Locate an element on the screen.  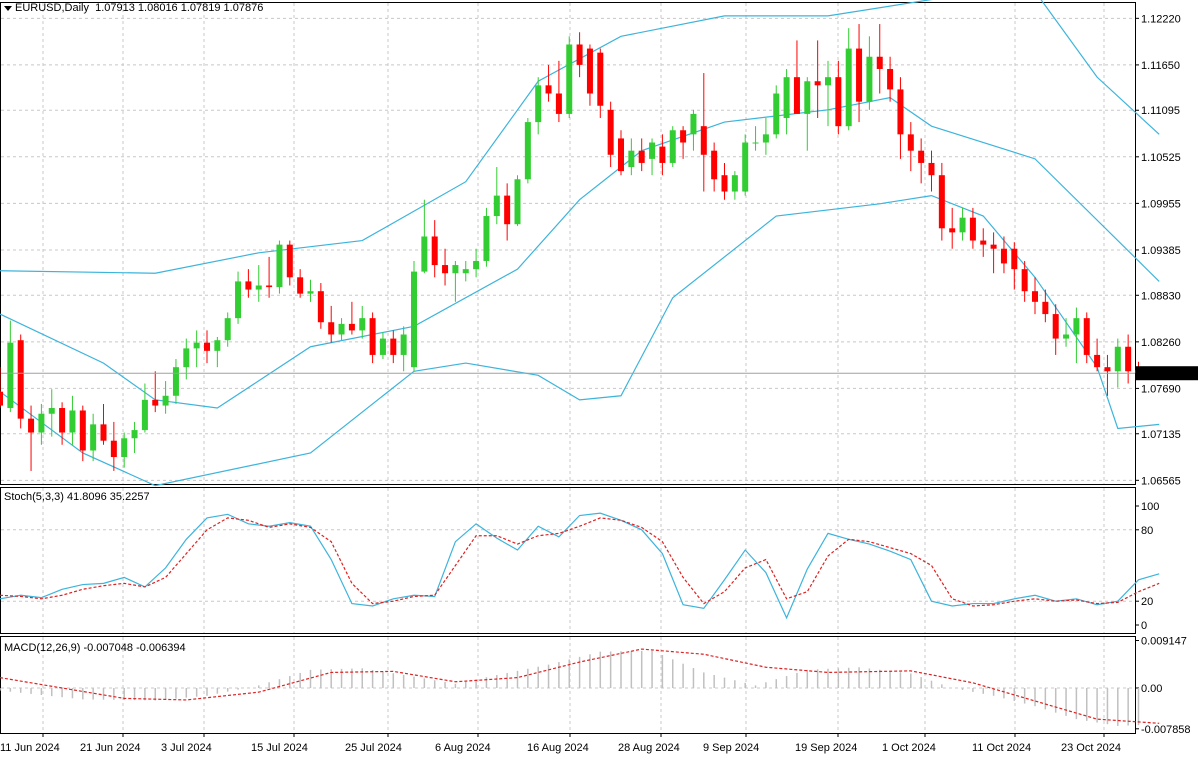
x-tick-label: 16 Aug 2024 is located at coordinates (558, 748).